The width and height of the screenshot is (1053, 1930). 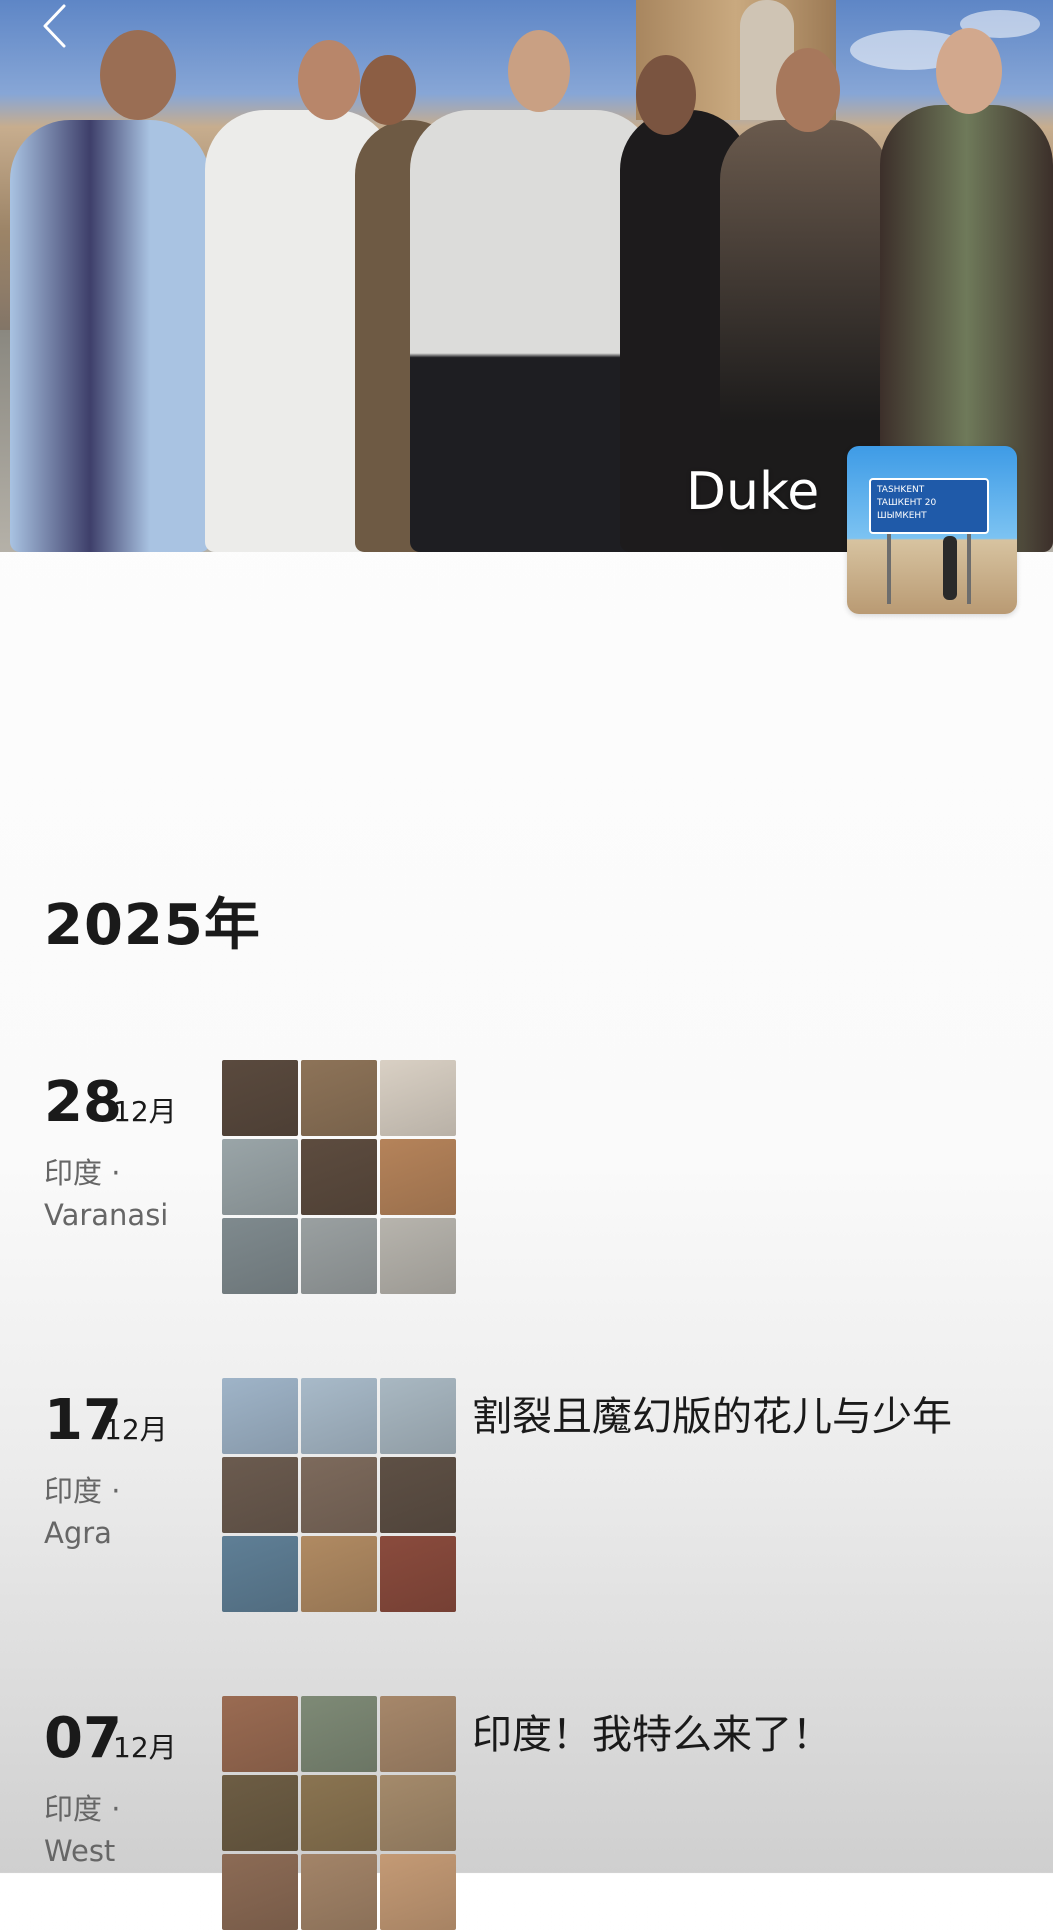 I want to click on year-heading: 2025年, so click(x=152, y=925).